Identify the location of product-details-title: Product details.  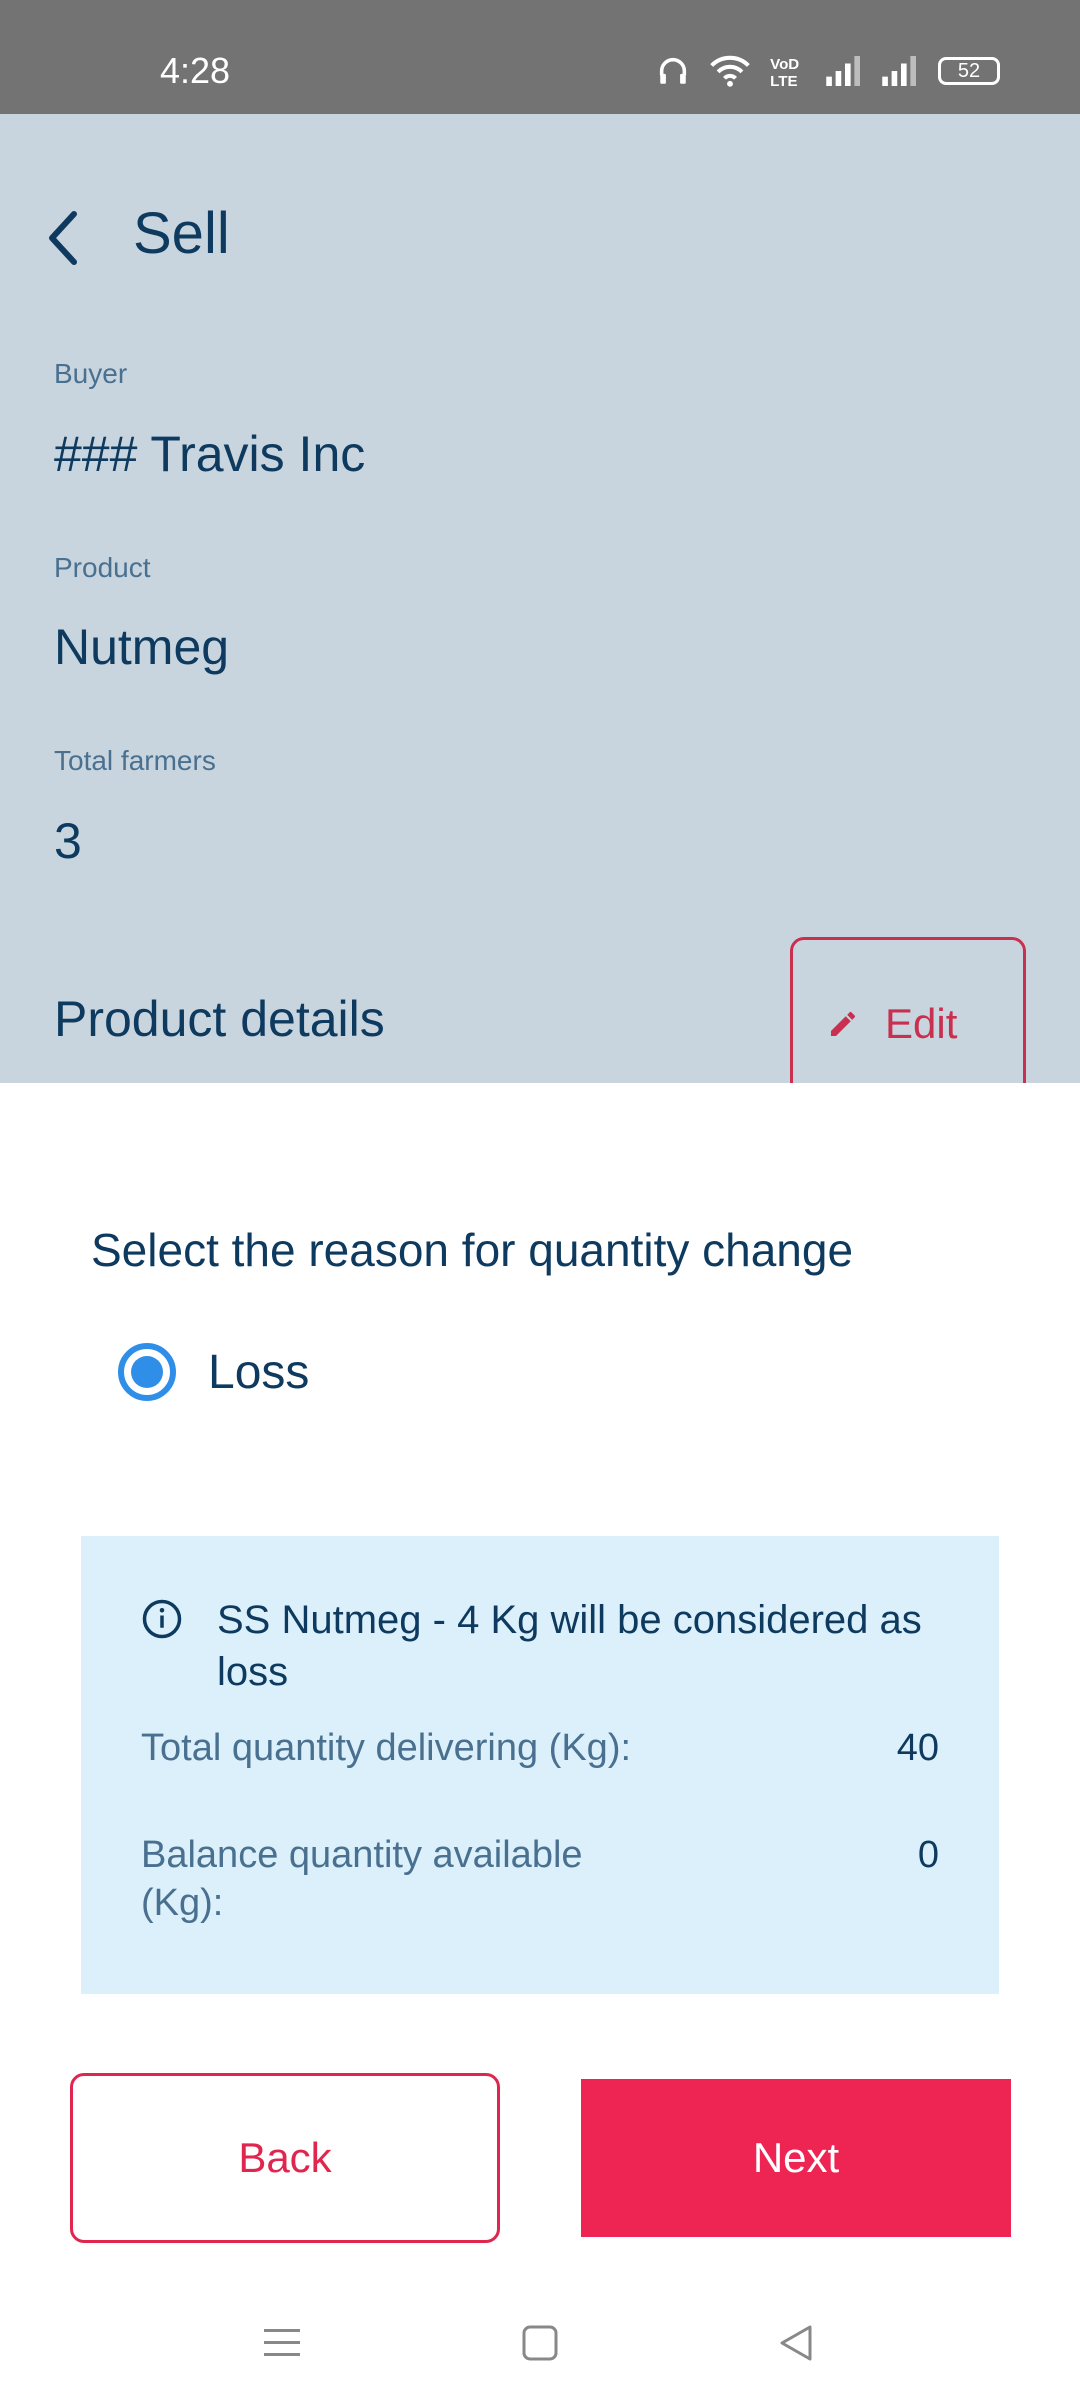
(219, 1019).